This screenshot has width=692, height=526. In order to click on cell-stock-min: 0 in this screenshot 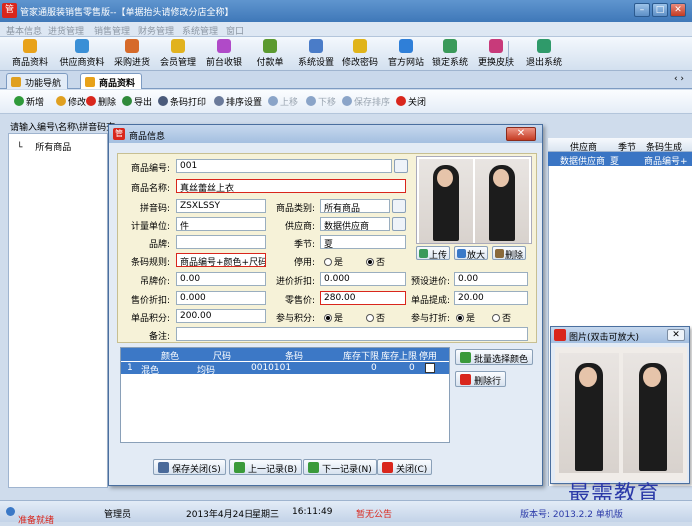, I will do `click(374, 368)`.